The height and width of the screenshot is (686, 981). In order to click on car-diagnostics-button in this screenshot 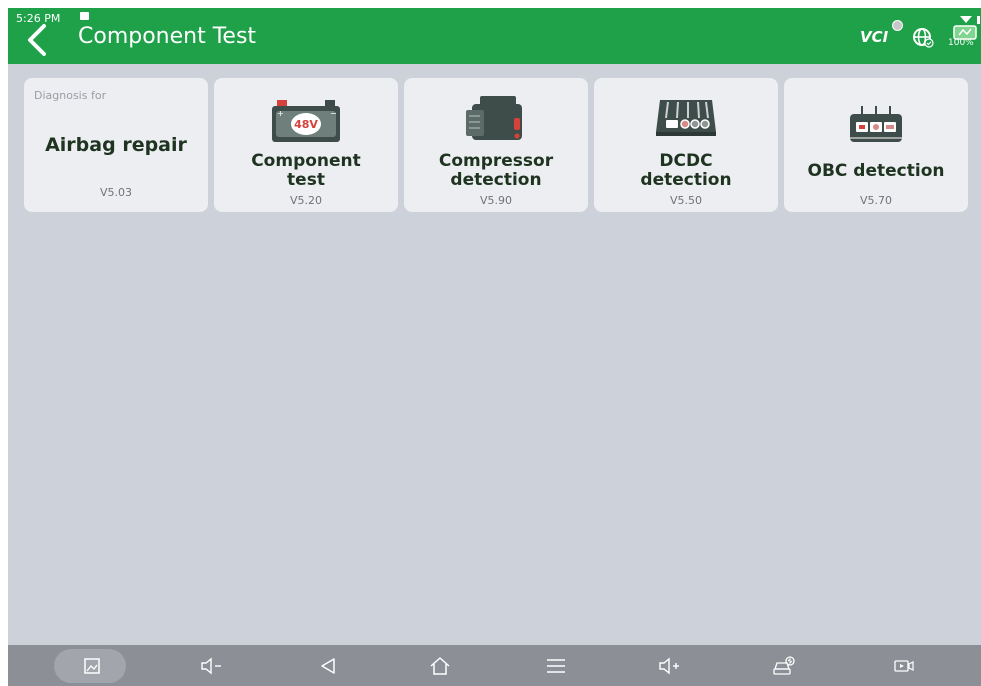, I will do `click(784, 665)`.